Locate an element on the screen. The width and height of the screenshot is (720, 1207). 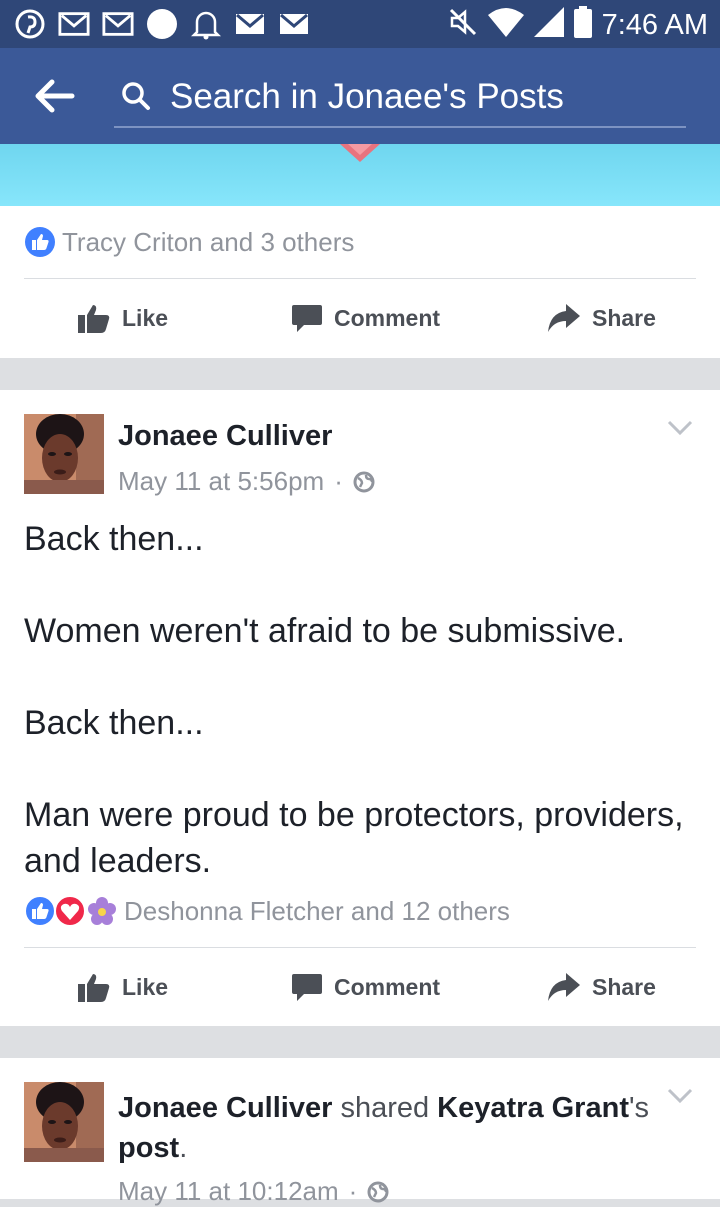
period: . is located at coordinates (183, 1148).